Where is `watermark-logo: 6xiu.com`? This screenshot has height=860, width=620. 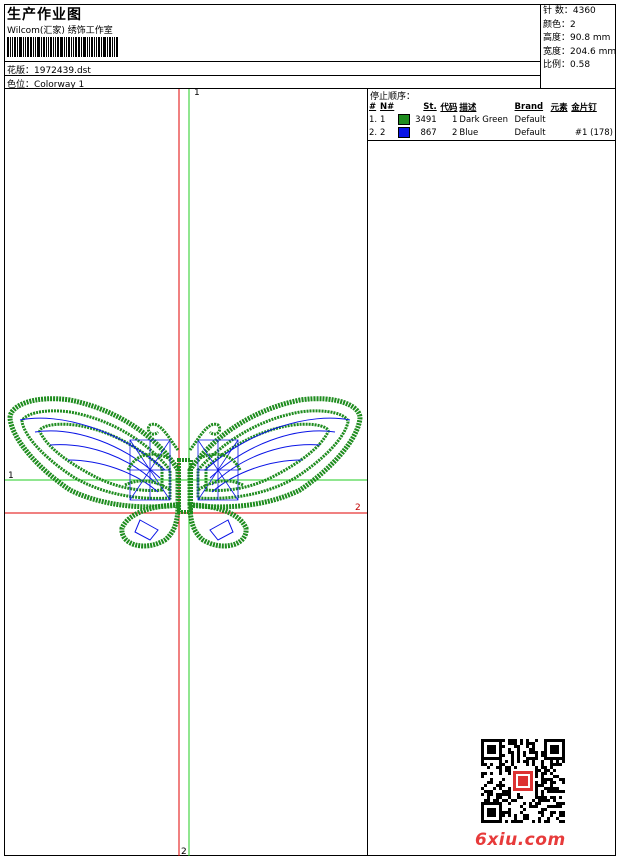
watermark-logo: 6xiu.com is located at coordinates (520, 840).